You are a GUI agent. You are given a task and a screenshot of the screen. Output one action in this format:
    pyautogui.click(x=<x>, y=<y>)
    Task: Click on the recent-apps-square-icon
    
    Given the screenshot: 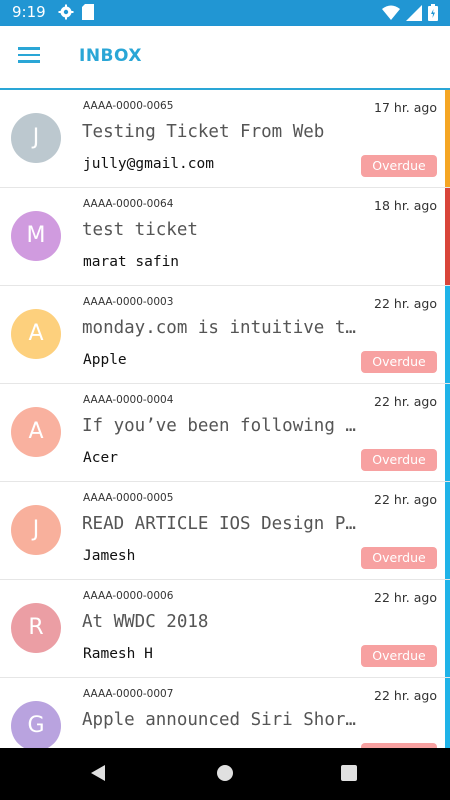 What is the action you would take?
    pyautogui.click(x=349, y=773)
    